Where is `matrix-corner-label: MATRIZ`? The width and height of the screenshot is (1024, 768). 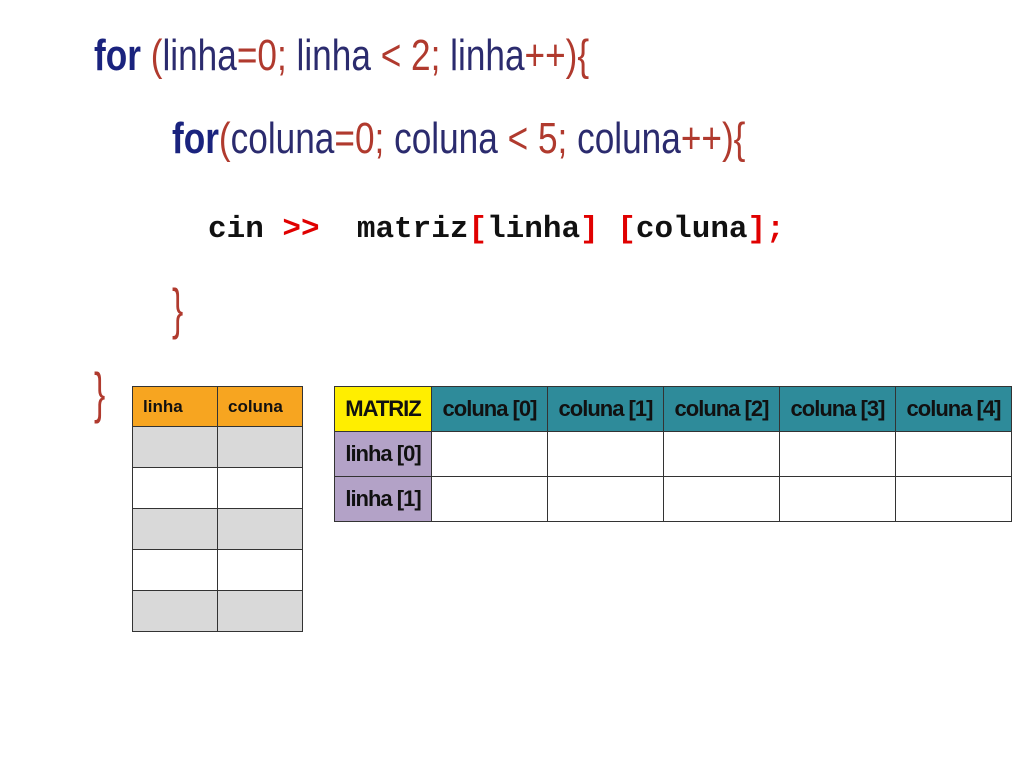
matrix-corner-label: MATRIZ is located at coordinates (383, 409).